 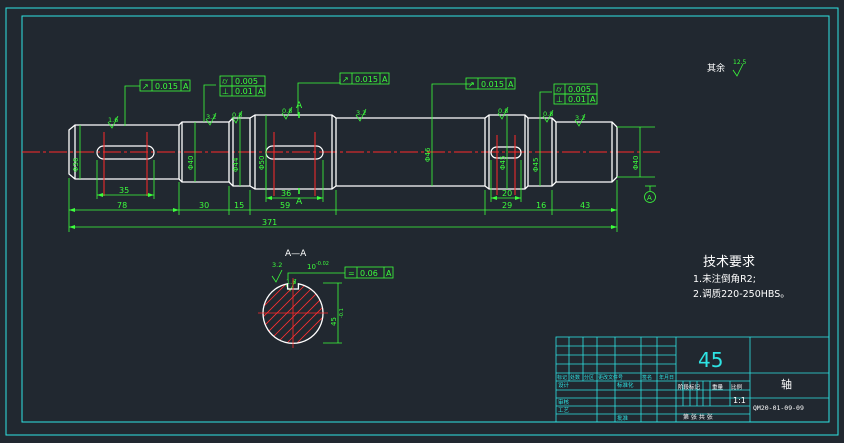 What do you see at coordinates (564, 402) in the screenshot?
I see `role-label: 审核` at bounding box center [564, 402].